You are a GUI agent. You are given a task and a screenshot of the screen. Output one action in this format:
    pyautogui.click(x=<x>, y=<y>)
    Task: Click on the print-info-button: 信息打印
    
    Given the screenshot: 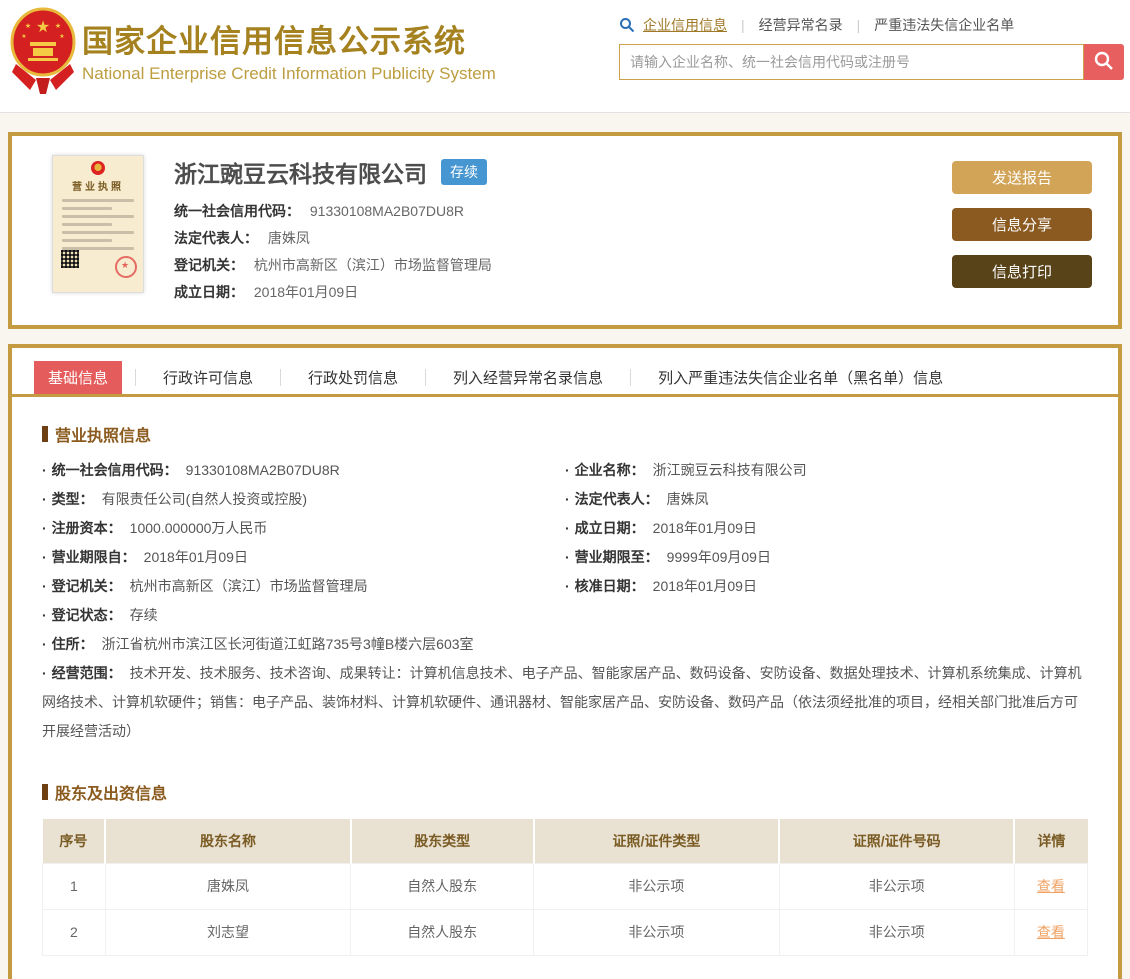 What is the action you would take?
    pyautogui.click(x=1022, y=271)
    